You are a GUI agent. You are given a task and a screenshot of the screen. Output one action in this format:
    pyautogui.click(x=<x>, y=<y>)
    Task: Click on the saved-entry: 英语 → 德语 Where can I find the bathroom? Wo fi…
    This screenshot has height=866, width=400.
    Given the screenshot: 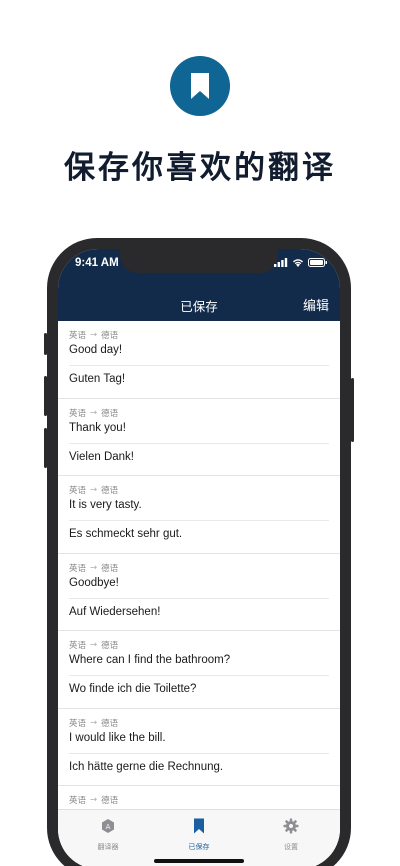 What is the action you would take?
    pyautogui.click(x=199, y=670)
    